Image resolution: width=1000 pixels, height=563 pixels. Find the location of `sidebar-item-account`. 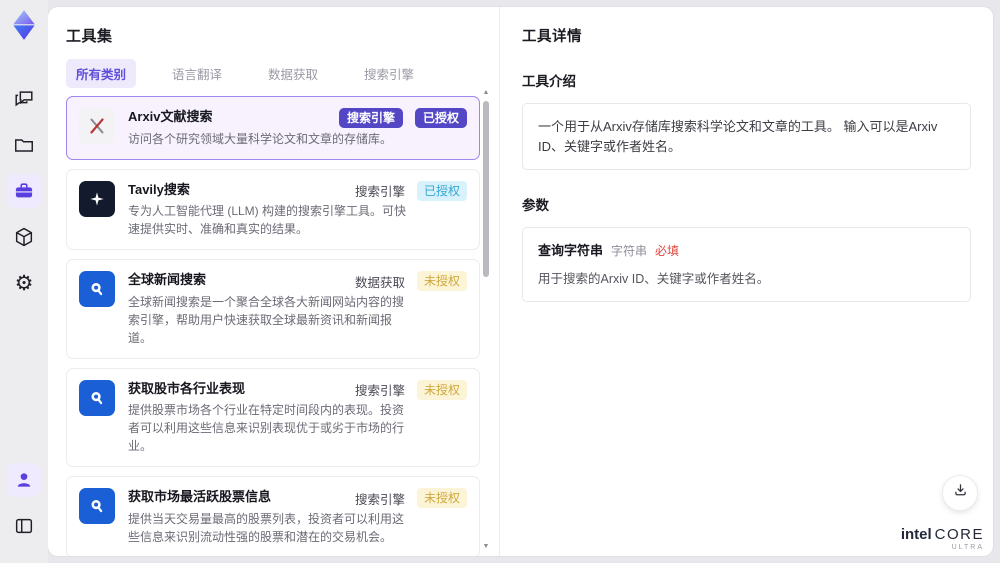

sidebar-item-account is located at coordinates (24, 480).